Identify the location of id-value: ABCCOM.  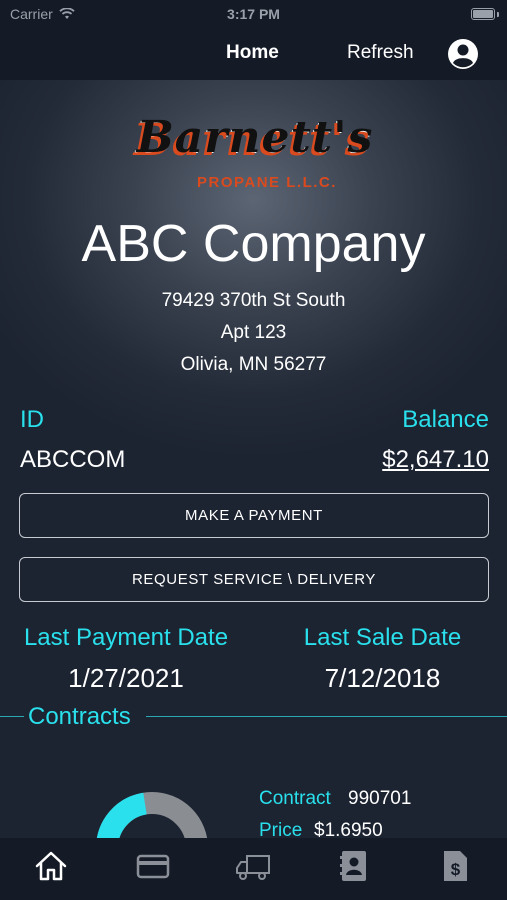
(73, 459).